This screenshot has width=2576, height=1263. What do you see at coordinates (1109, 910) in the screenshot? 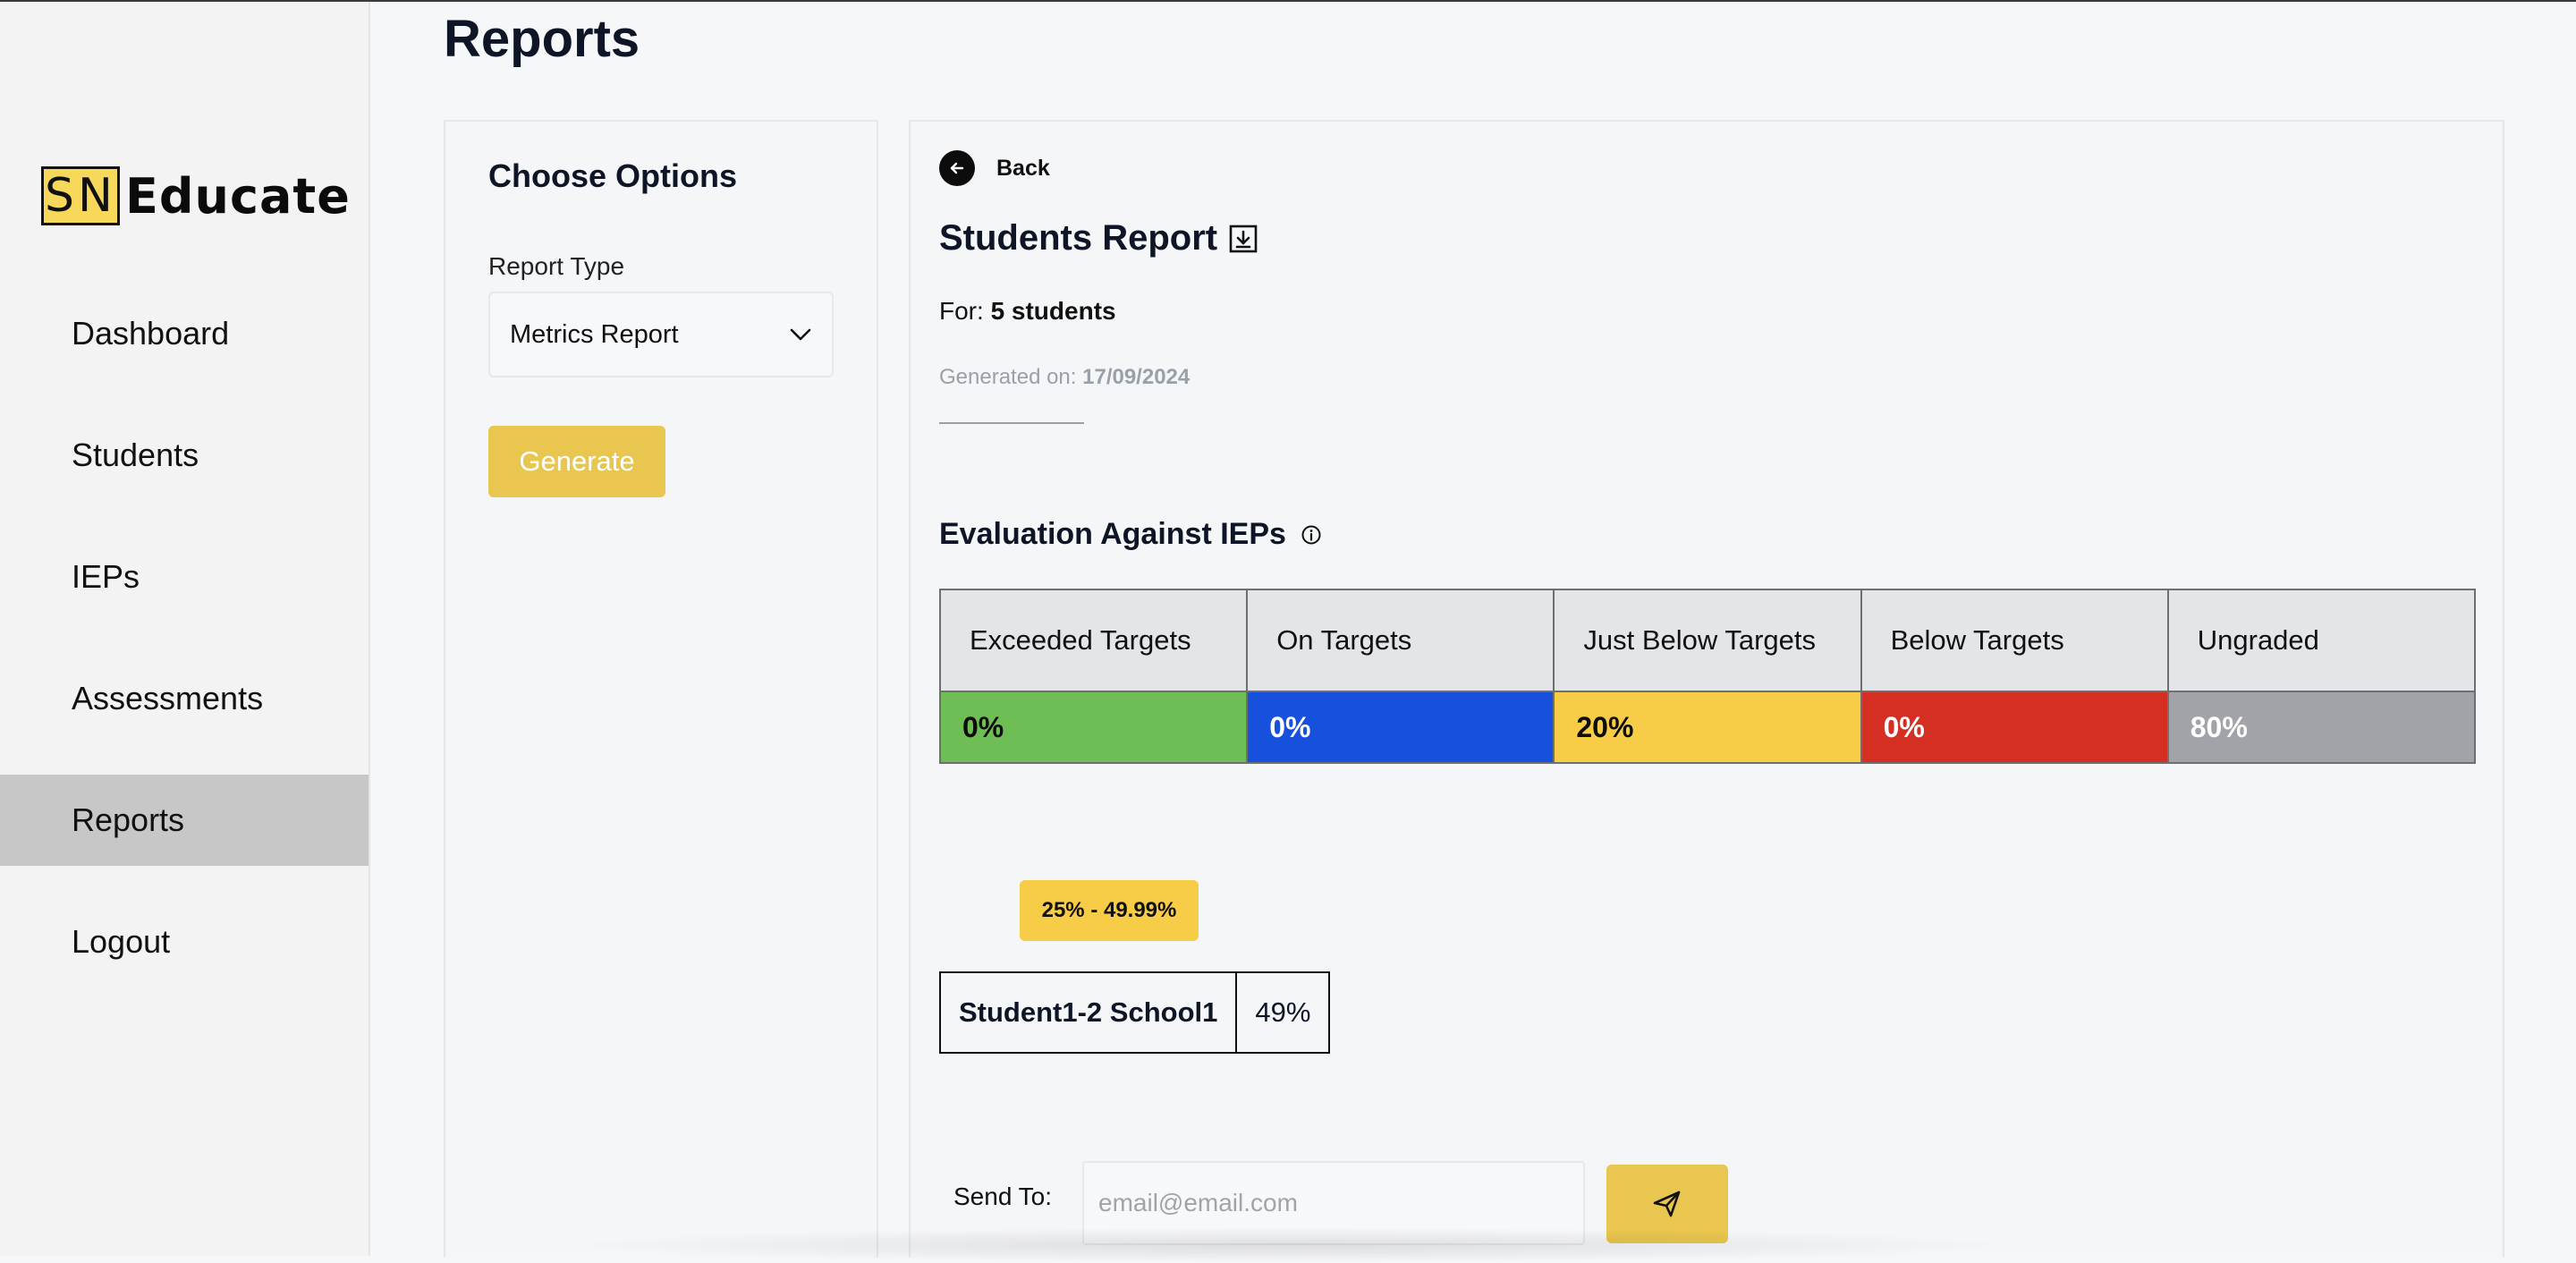
I see `range-badge: 25% - 49.99%` at bounding box center [1109, 910].